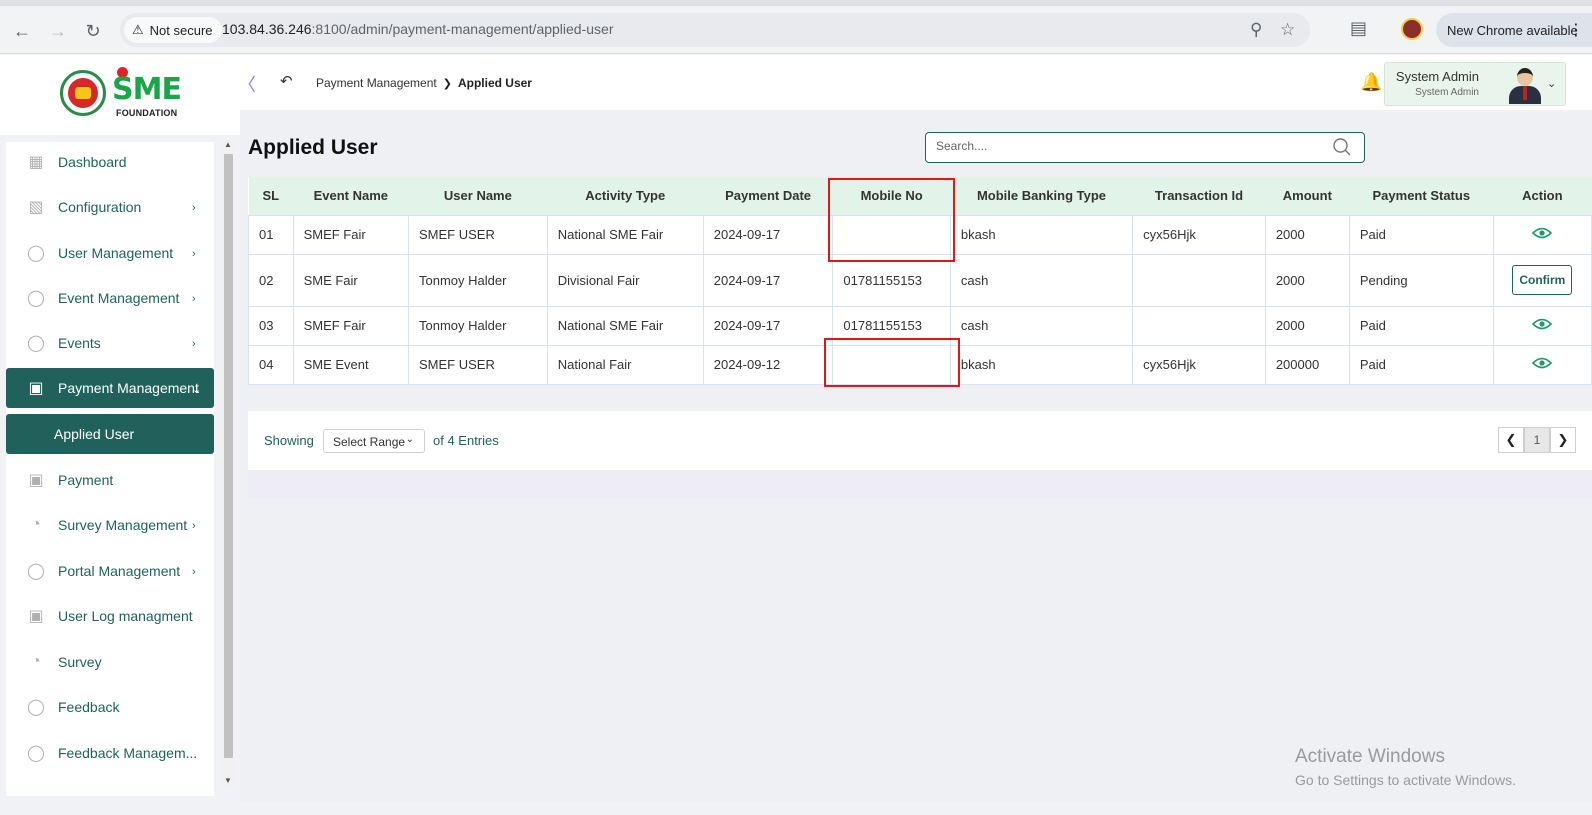 The width and height of the screenshot is (1592, 815). I want to click on sidebar-item-user-log: ▣ User Log managment, so click(110, 616).